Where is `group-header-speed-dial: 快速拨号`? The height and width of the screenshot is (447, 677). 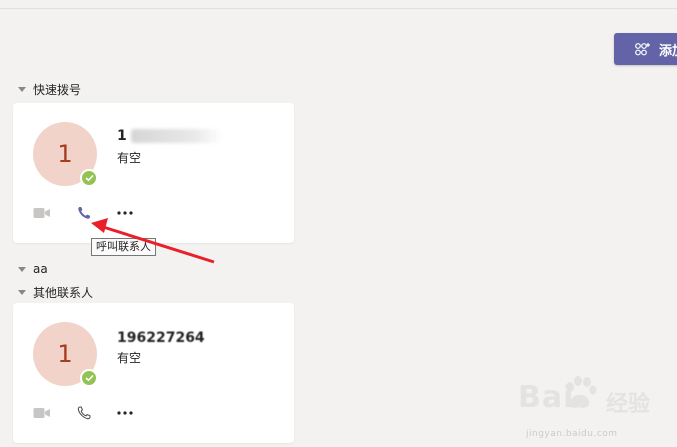 group-header-speed-dial: 快速拨号 is located at coordinates (49, 89).